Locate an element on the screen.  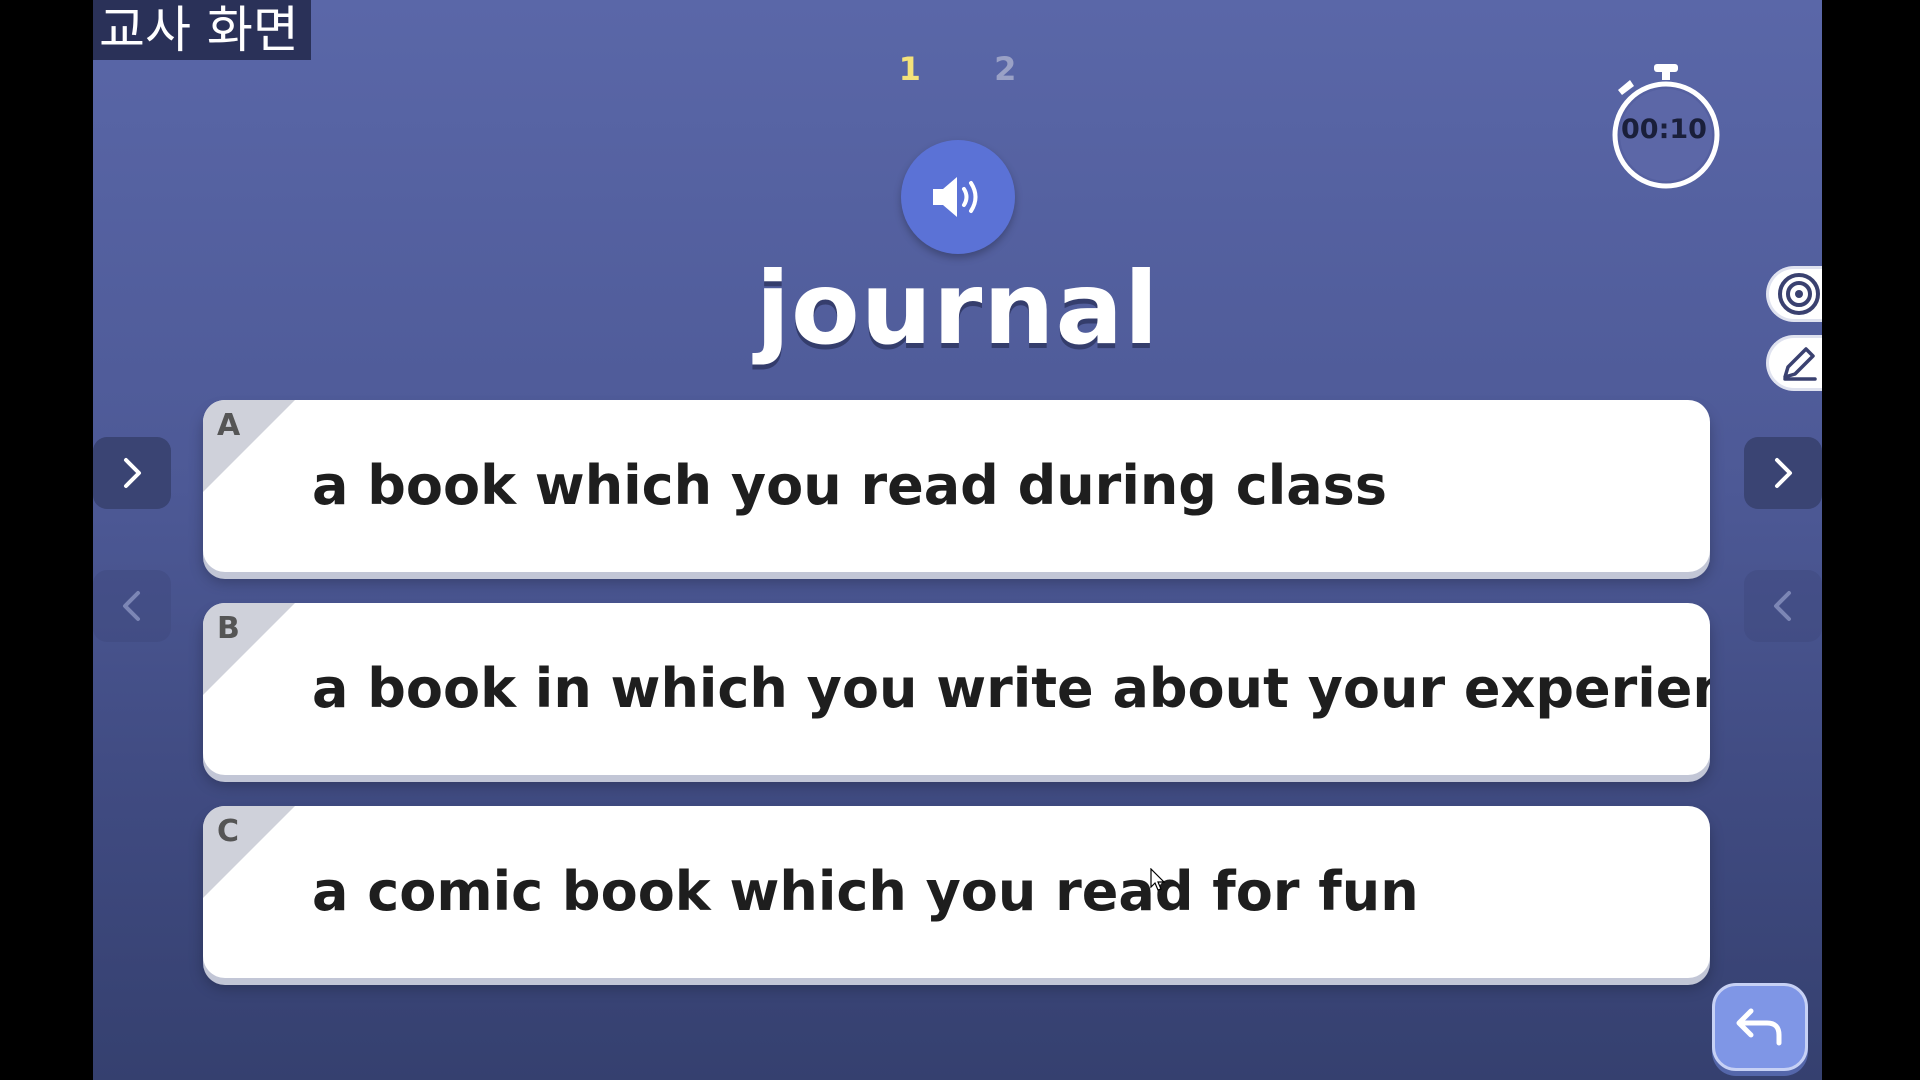
mouse-cursor-icon is located at coordinates (1158, 879).